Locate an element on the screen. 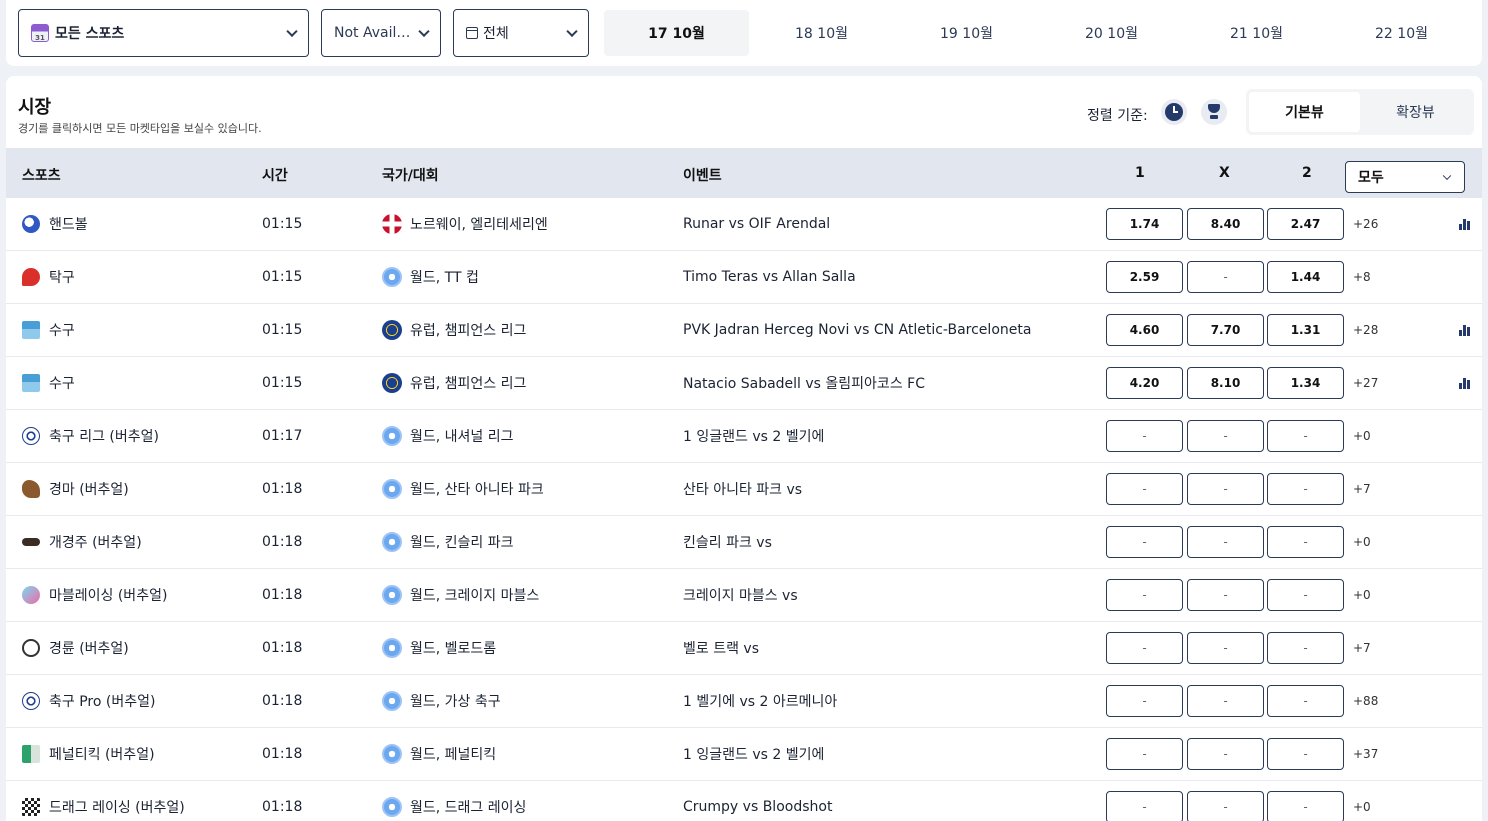 The image size is (1488, 821). more-markets-link: +28 is located at coordinates (1365, 330).